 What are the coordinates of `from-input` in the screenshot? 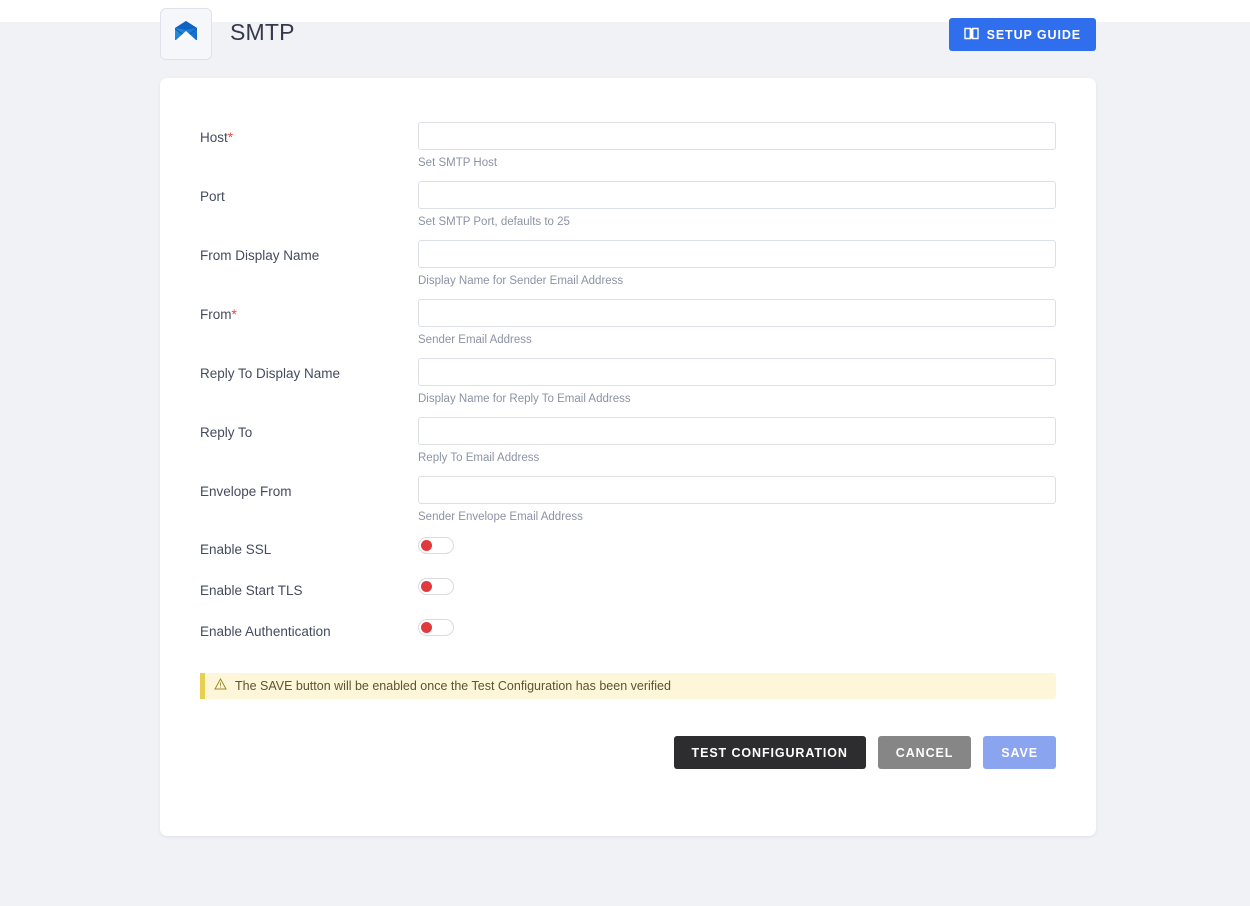 It's located at (737, 313).